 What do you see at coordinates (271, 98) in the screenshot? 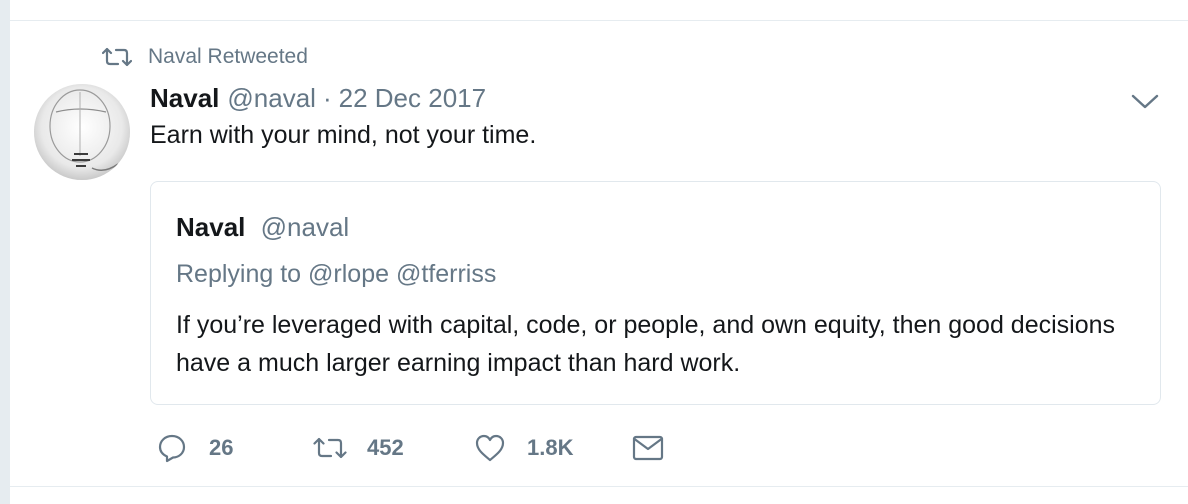
I see `author-handle: @naval` at bounding box center [271, 98].